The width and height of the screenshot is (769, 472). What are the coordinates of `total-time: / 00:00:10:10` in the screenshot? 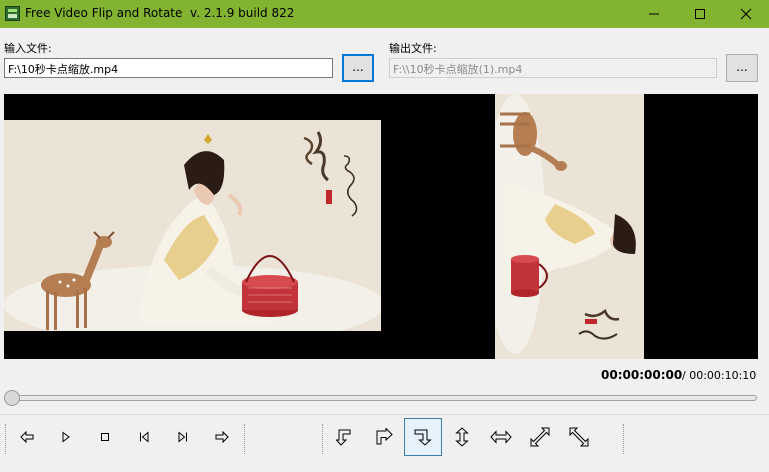 It's located at (719, 375).